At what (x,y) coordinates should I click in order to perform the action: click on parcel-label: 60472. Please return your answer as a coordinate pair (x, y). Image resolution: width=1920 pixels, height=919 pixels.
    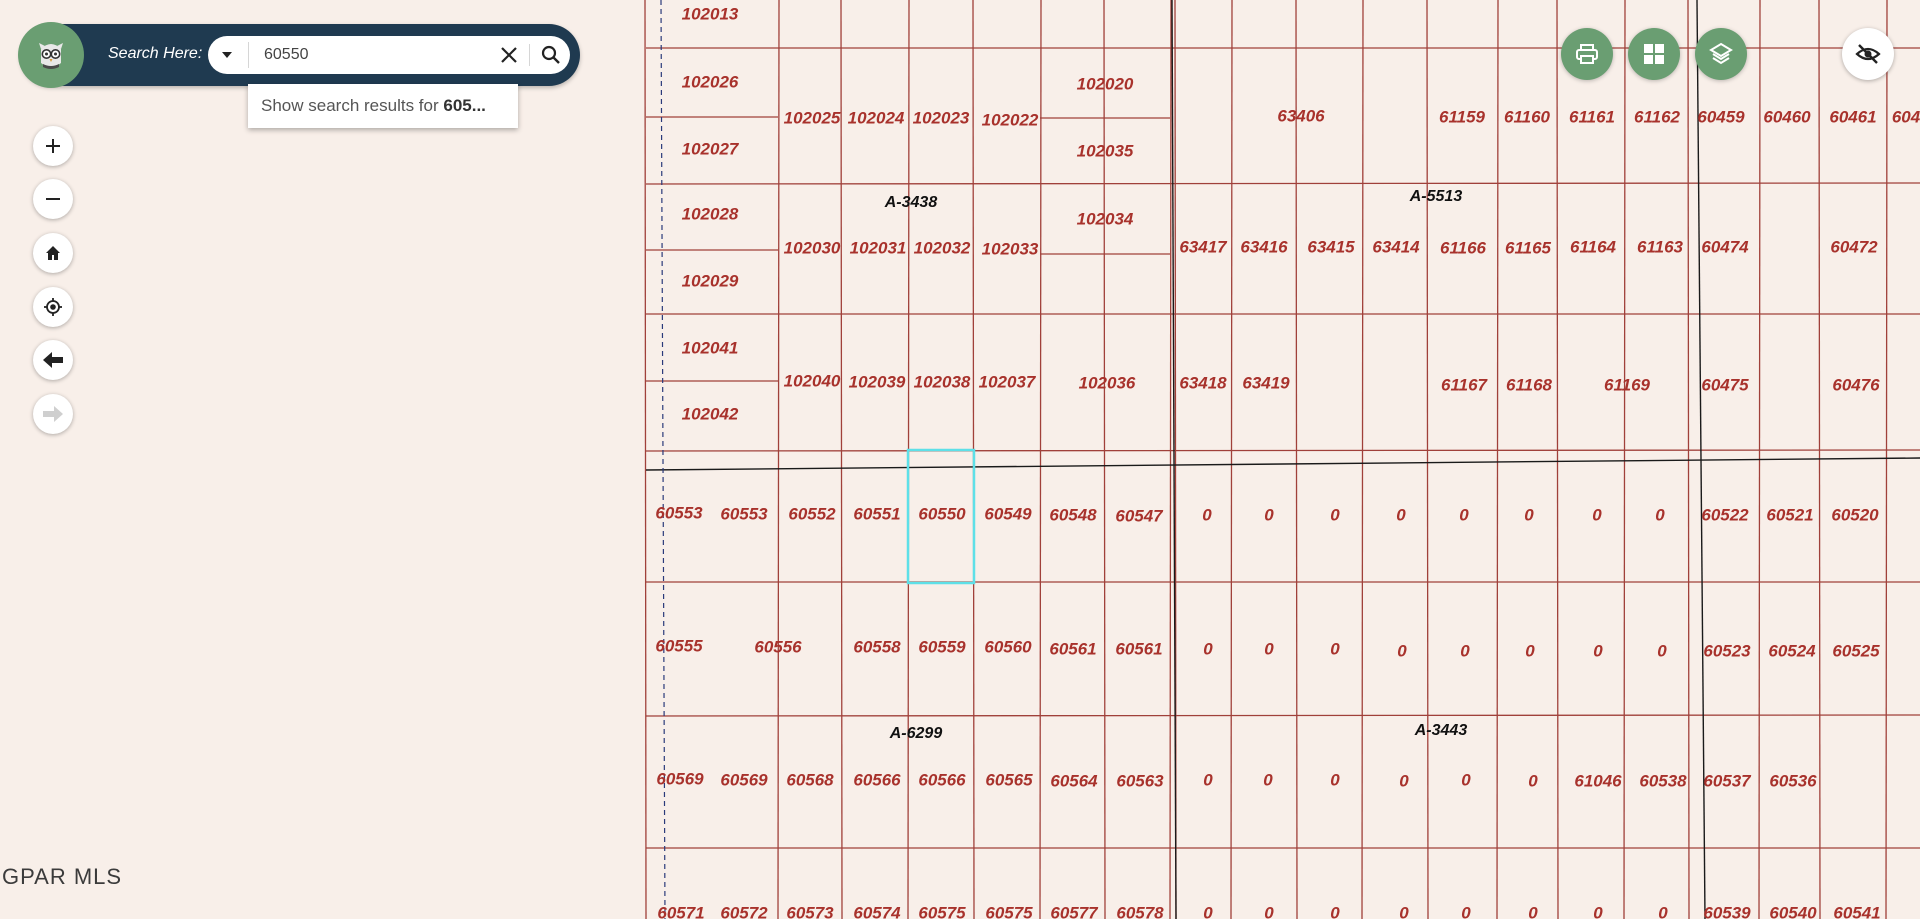
    Looking at the image, I should click on (1854, 246).